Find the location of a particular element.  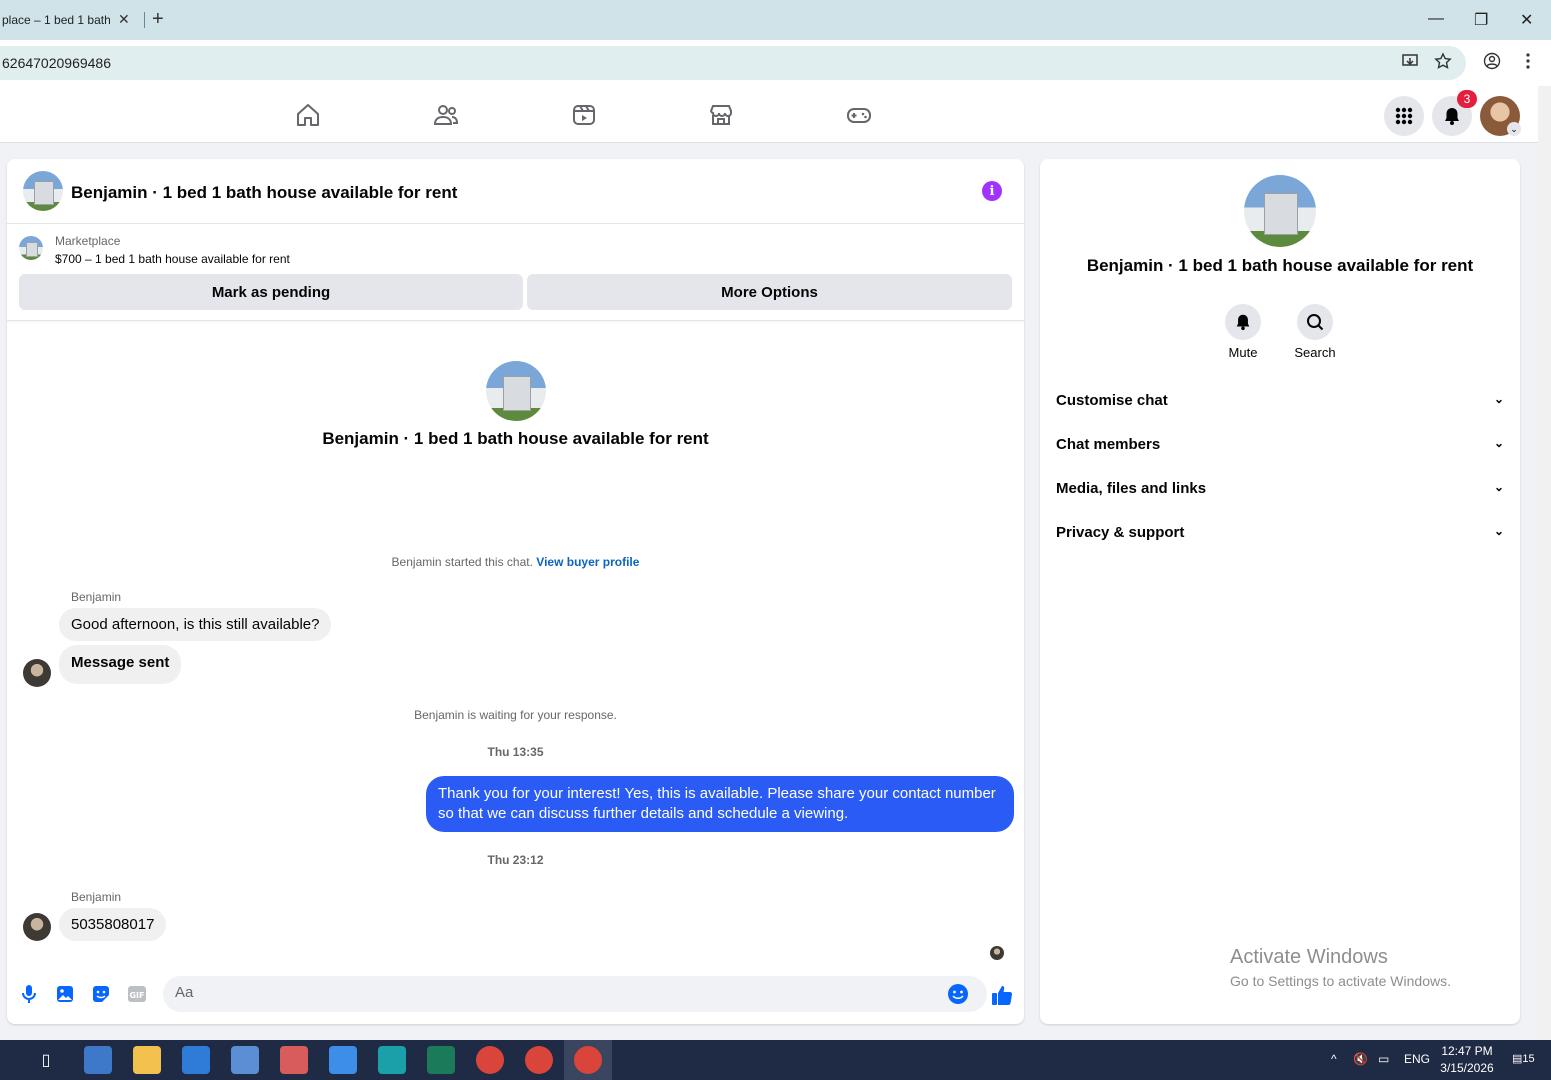

marketplace-icon is located at coordinates (721, 115).